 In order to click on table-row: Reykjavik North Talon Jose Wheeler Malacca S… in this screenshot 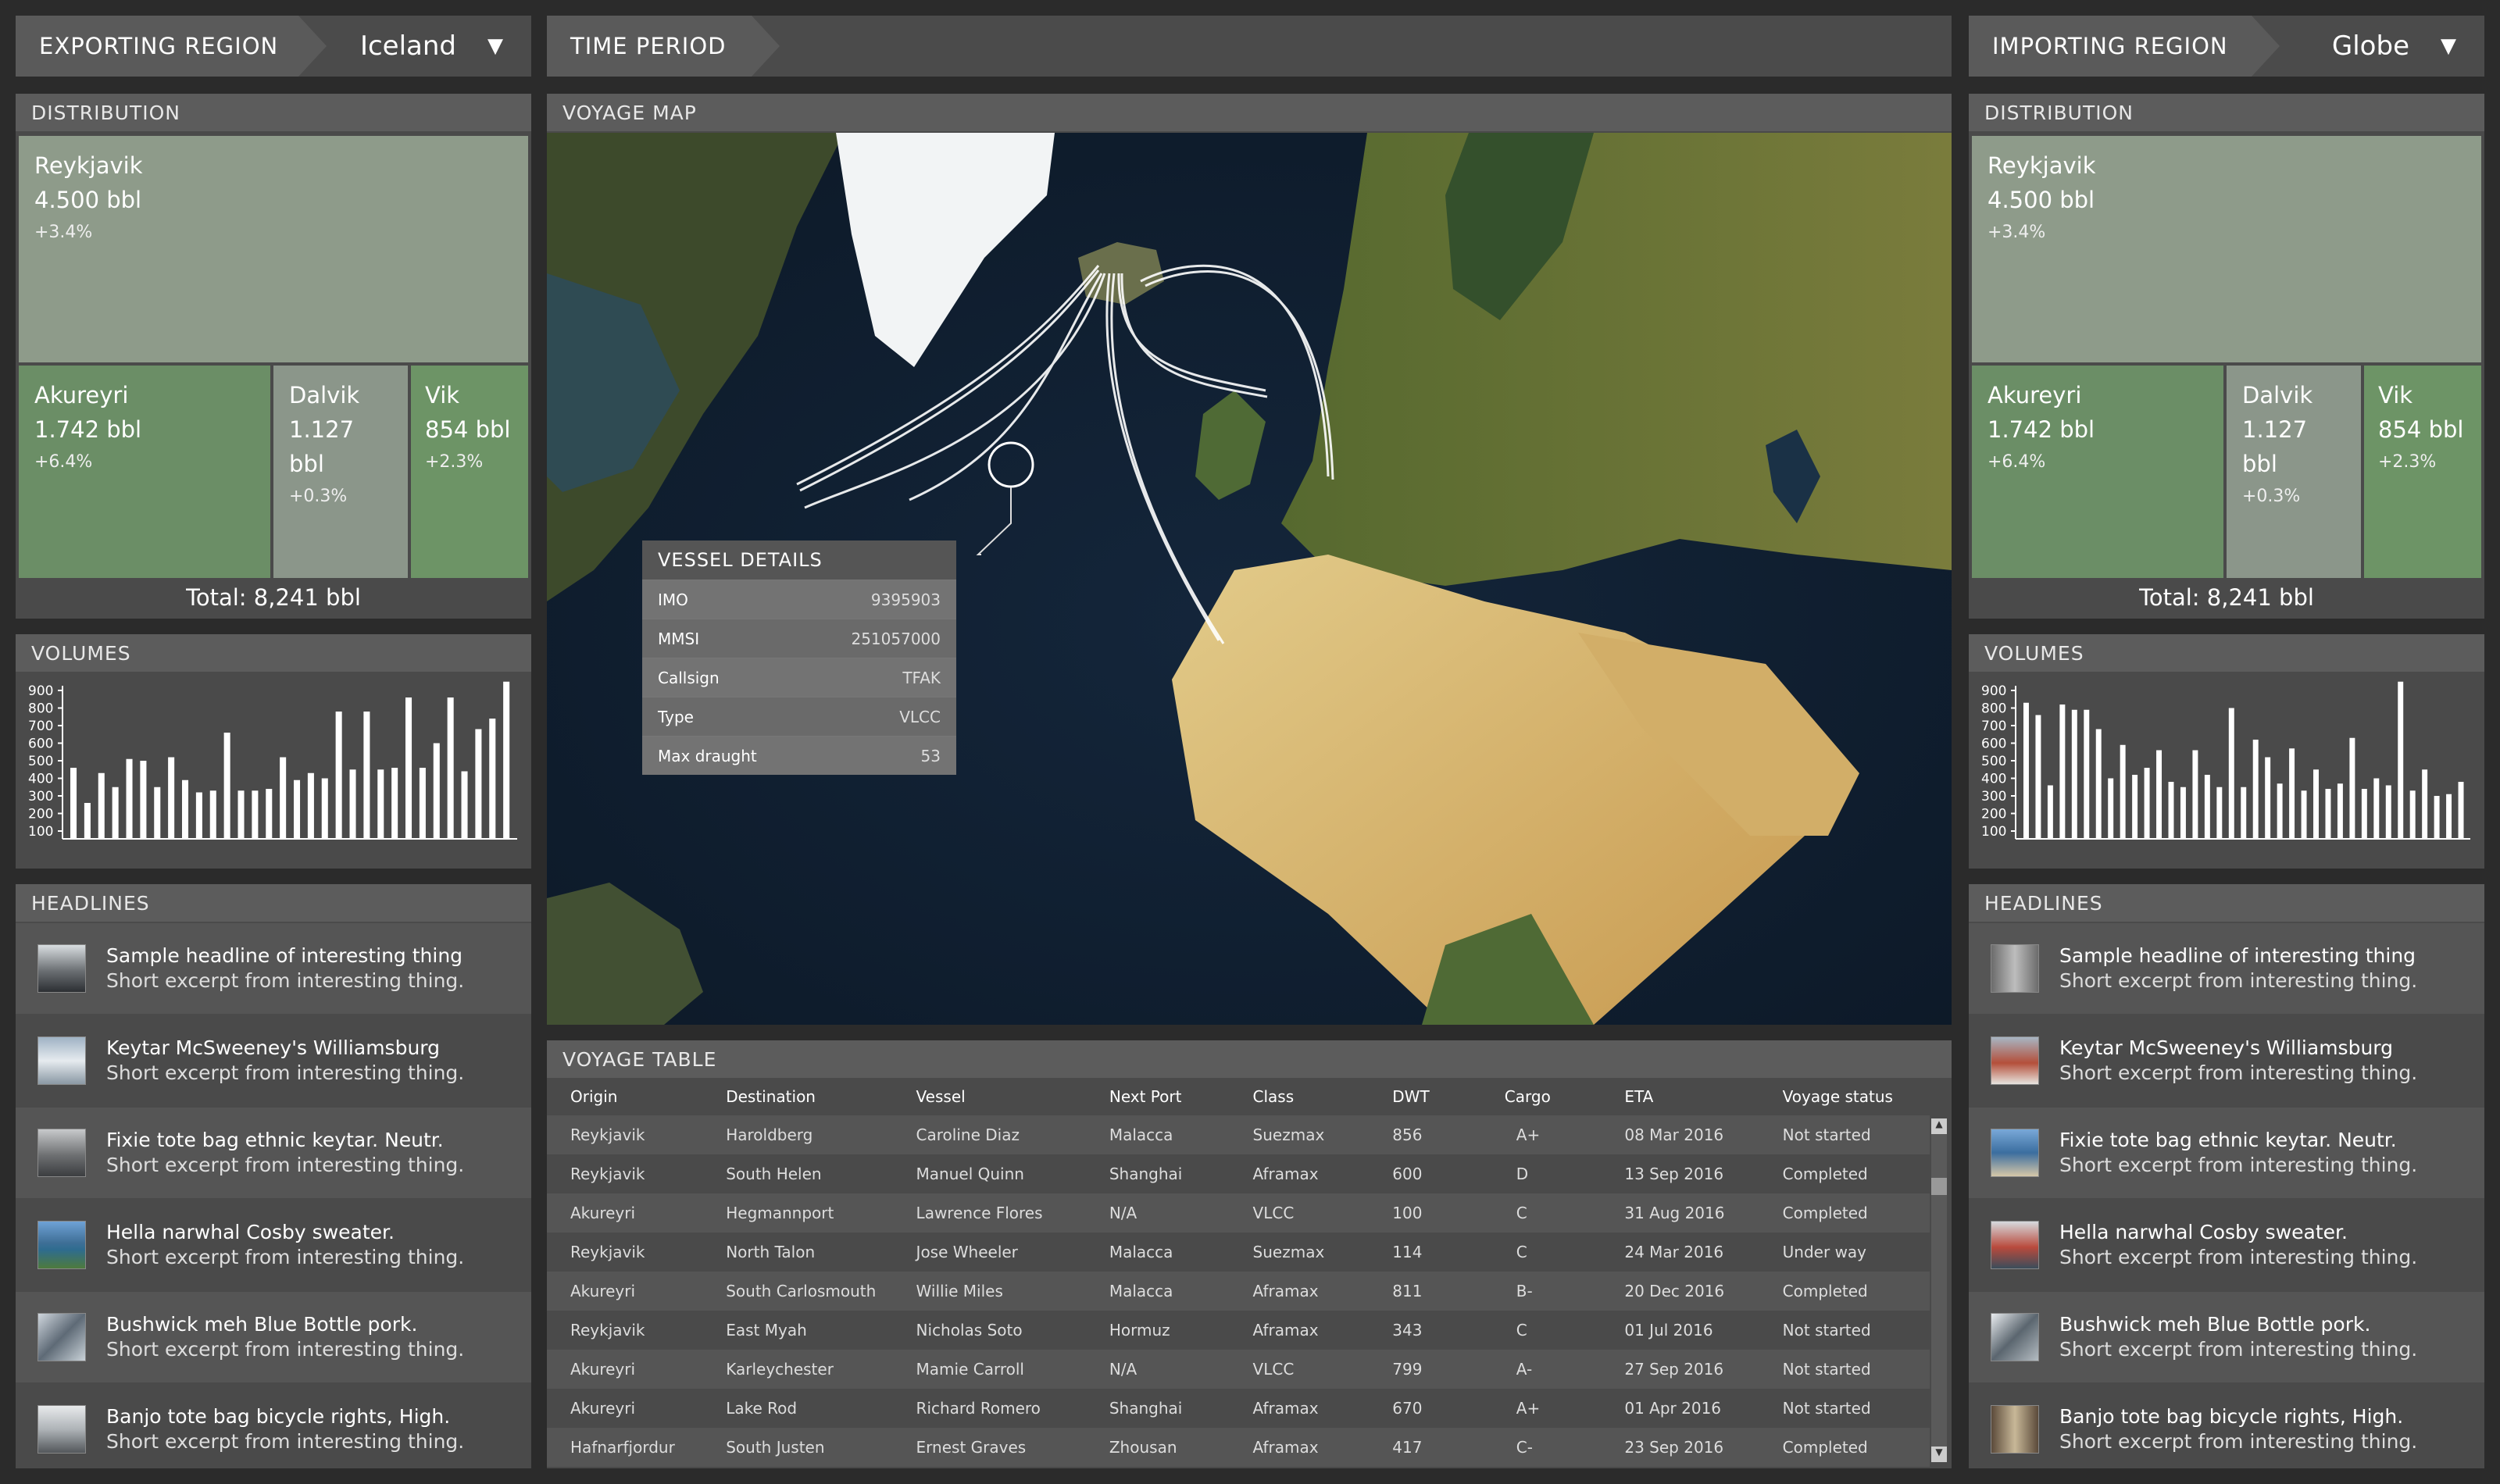, I will do `click(1238, 1252)`.